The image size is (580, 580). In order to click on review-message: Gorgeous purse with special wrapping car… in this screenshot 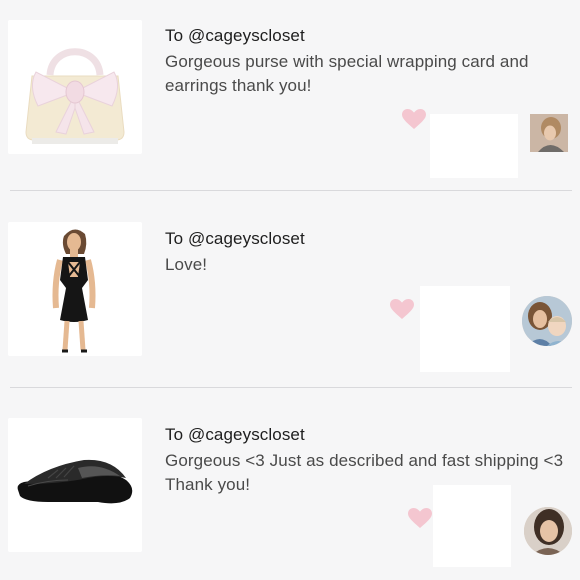, I will do `click(347, 73)`.